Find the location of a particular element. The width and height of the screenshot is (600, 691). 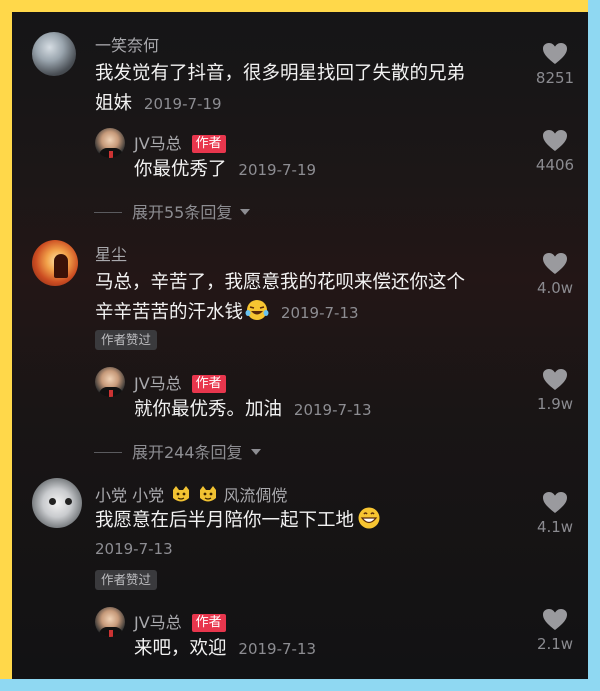

comment-text-line: 我愿意在后半月陪你一起下工地 is located at coordinates (225, 520).